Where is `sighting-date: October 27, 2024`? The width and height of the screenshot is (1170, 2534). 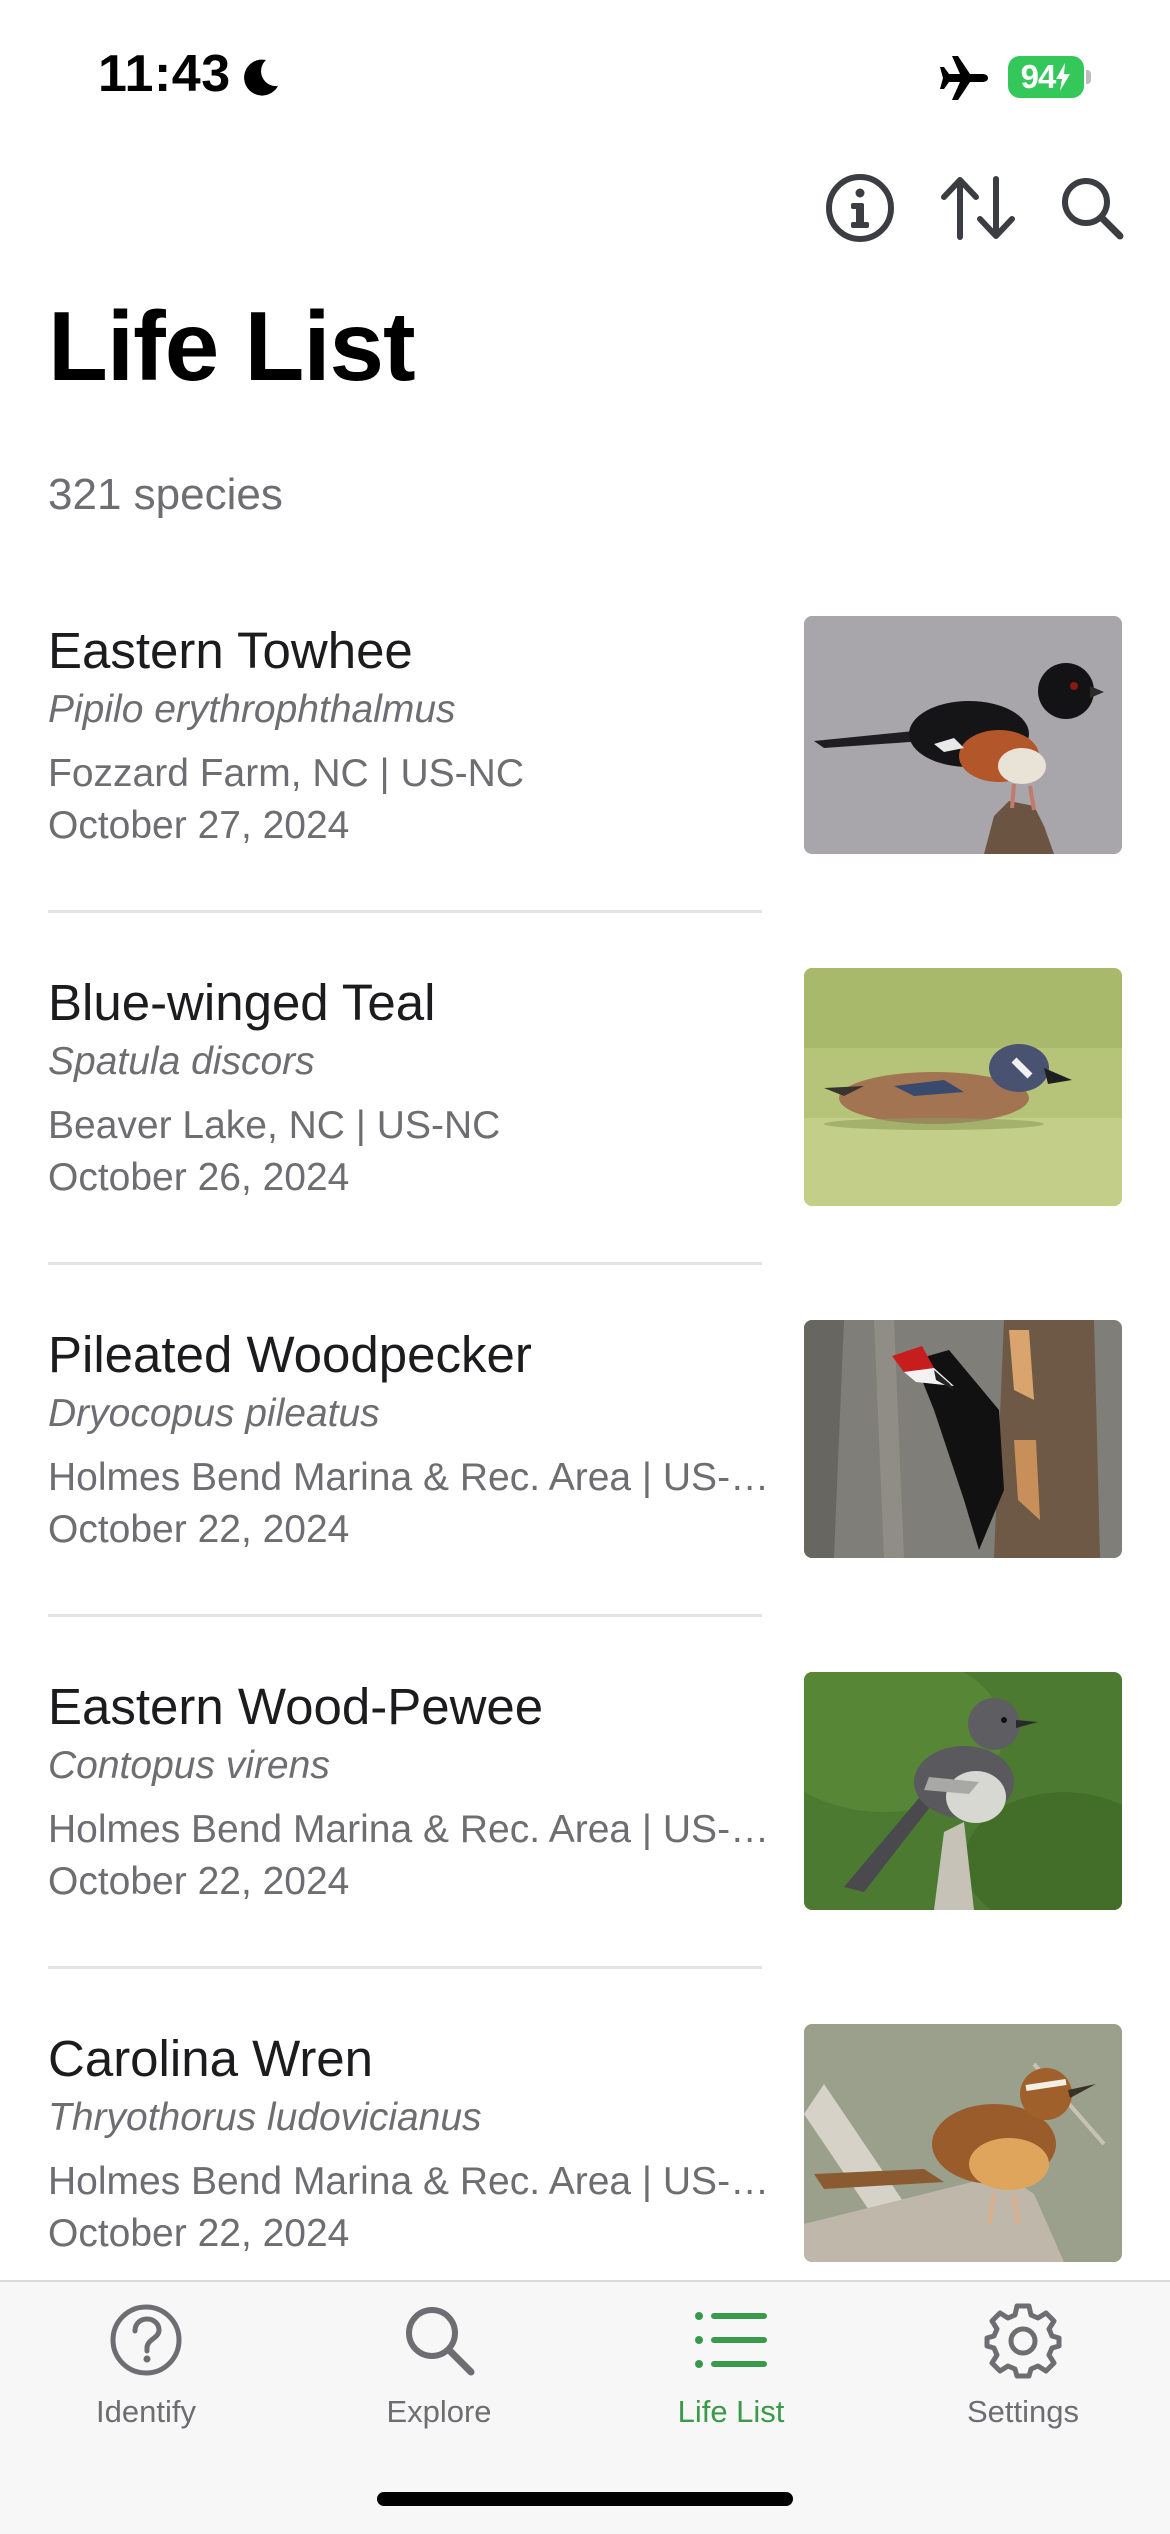 sighting-date: October 27, 2024 is located at coordinates (199, 825).